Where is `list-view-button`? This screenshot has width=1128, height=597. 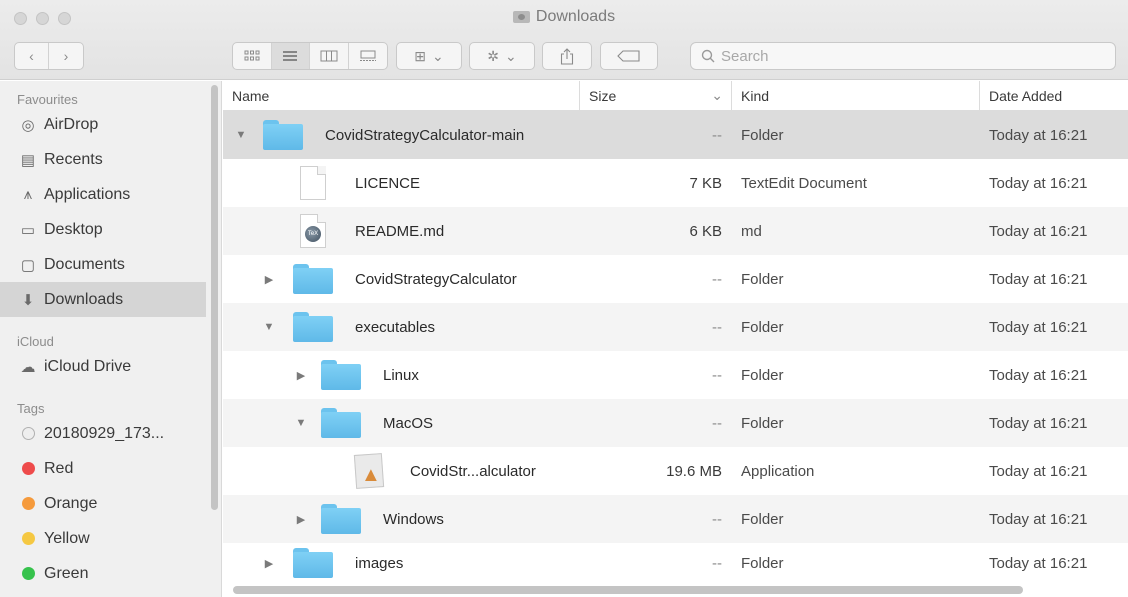
list-view-button is located at coordinates (290, 56).